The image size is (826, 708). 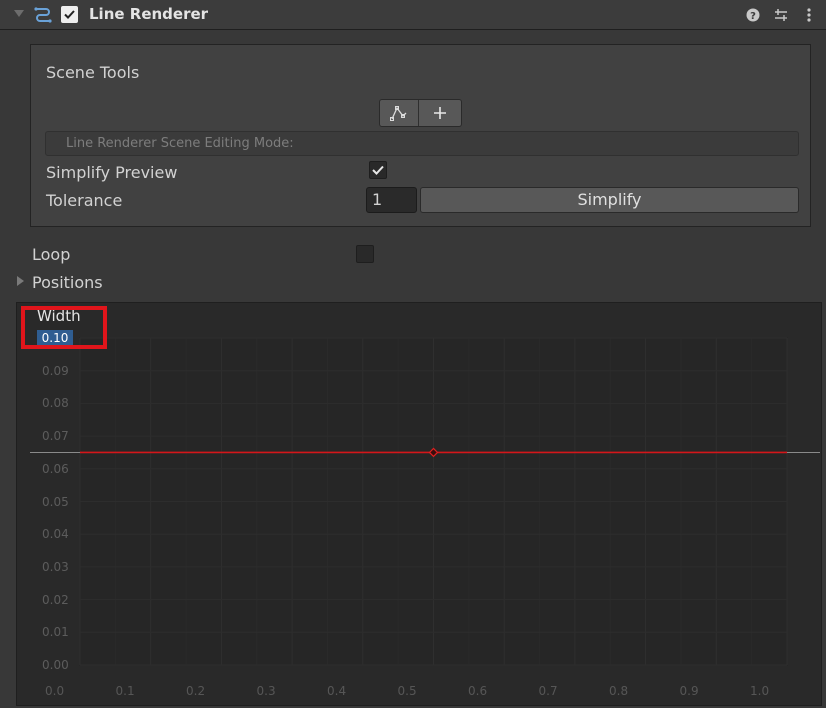 What do you see at coordinates (55, 599) in the screenshot?
I see `y-tick-label: 0.02` at bounding box center [55, 599].